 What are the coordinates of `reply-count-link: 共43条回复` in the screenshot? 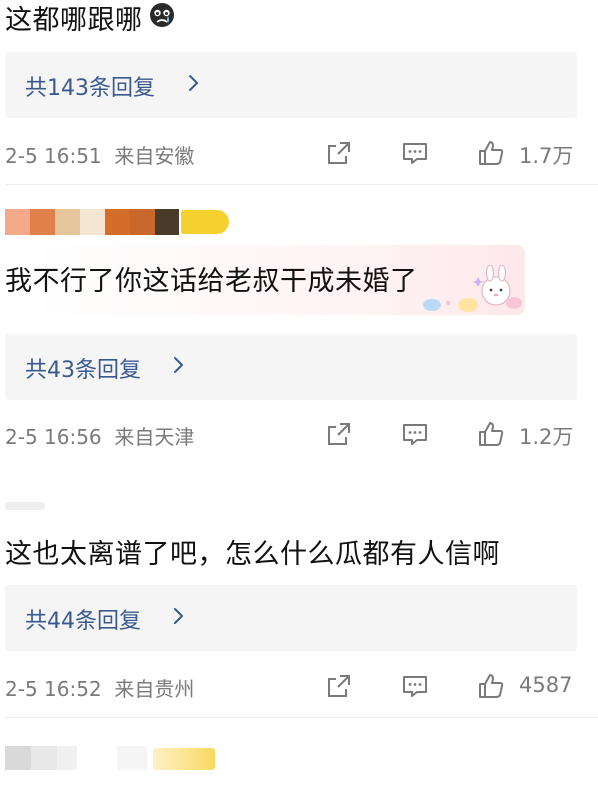 It's located at (83, 370).